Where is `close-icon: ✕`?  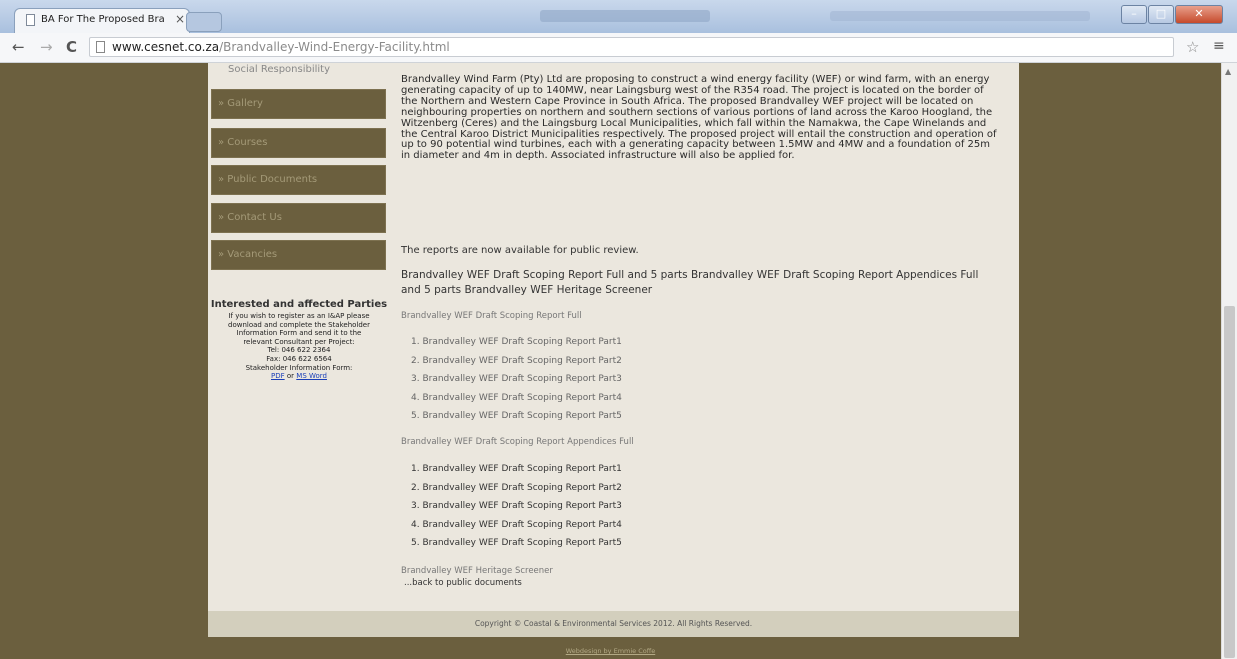
close-icon: ✕ is located at coordinates (1199, 13).